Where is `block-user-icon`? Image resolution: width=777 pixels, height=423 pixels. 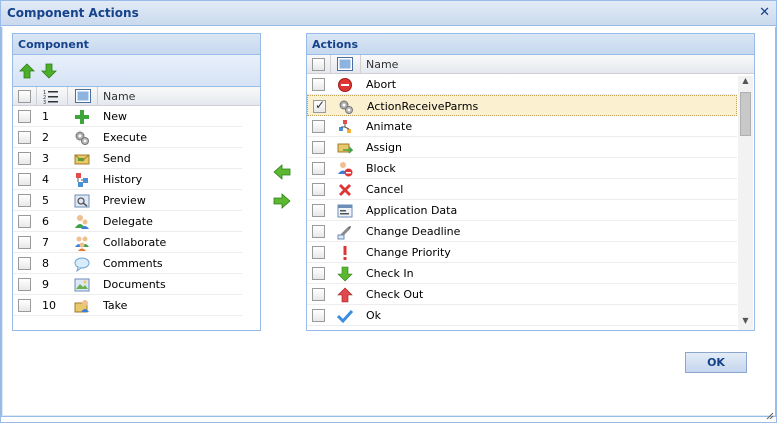 block-user-icon is located at coordinates (345, 169).